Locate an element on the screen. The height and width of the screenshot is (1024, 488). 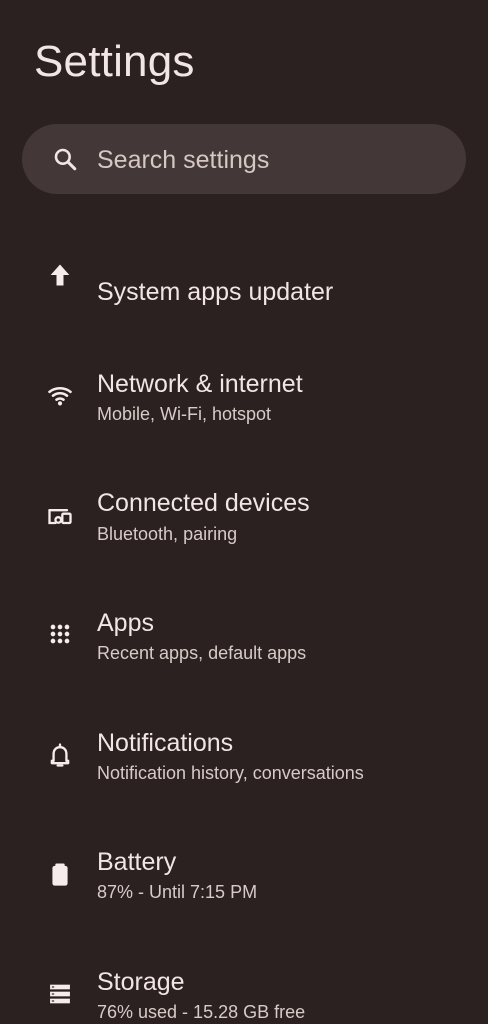
bell-icon is located at coordinates (60, 755).